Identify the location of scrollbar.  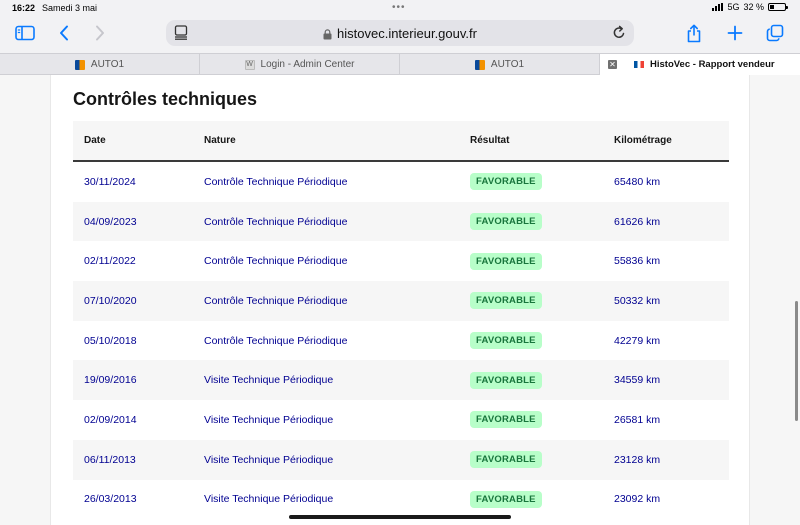
(796, 361).